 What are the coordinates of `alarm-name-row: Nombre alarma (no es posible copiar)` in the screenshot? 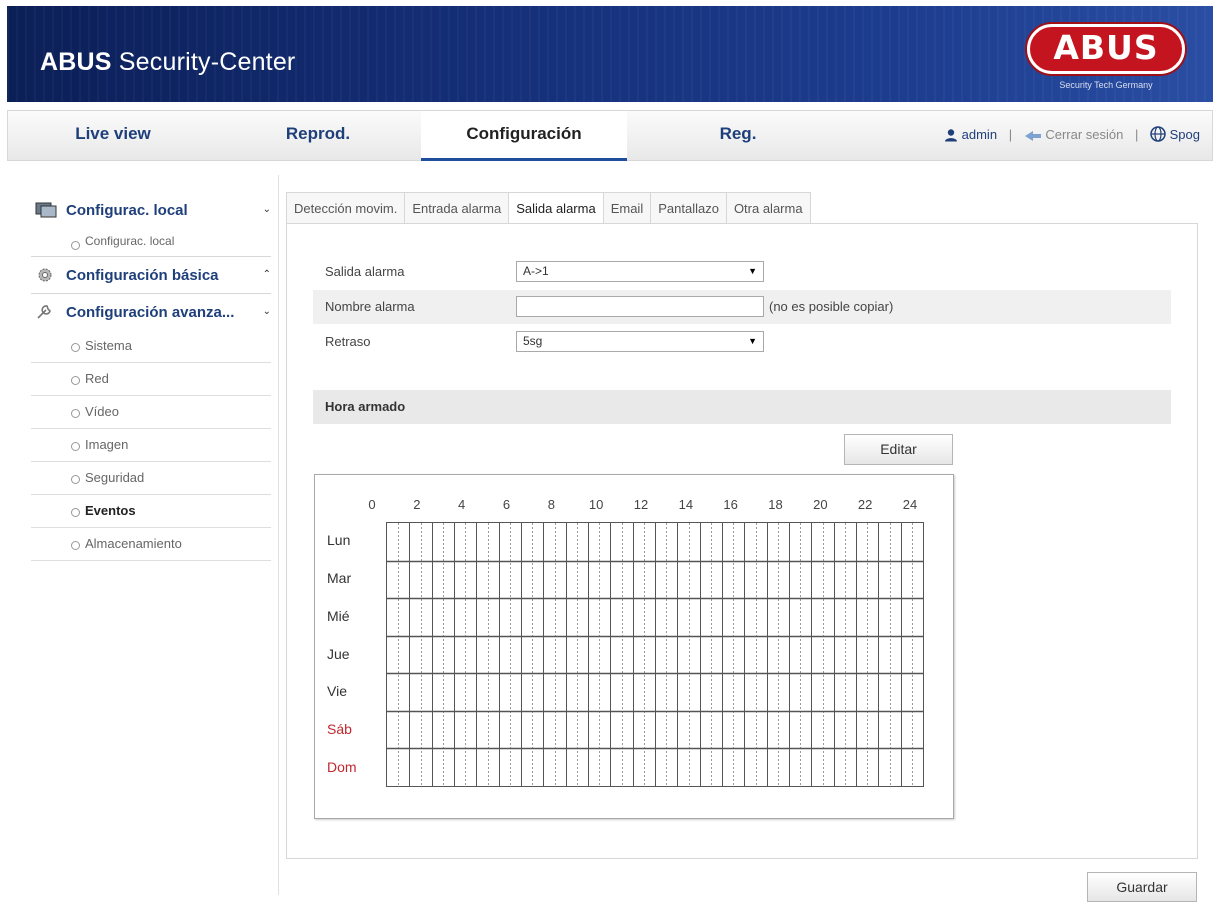 It's located at (742, 307).